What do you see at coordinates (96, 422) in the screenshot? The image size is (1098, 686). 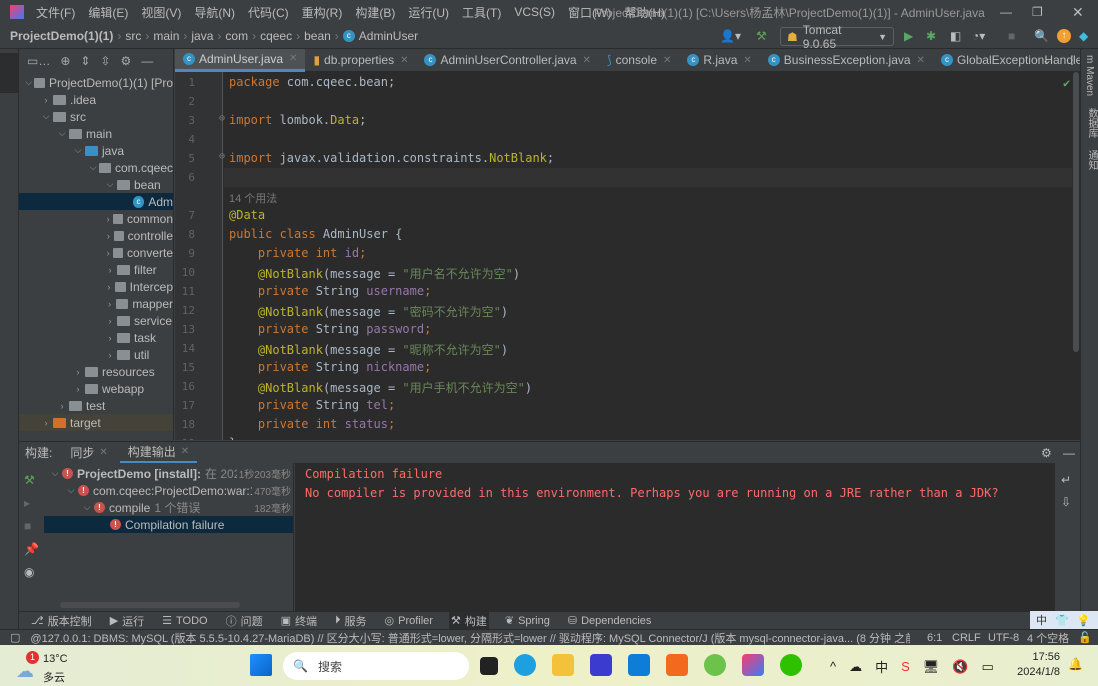 I see `tree-item: › target` at bounding box center [96, 422].